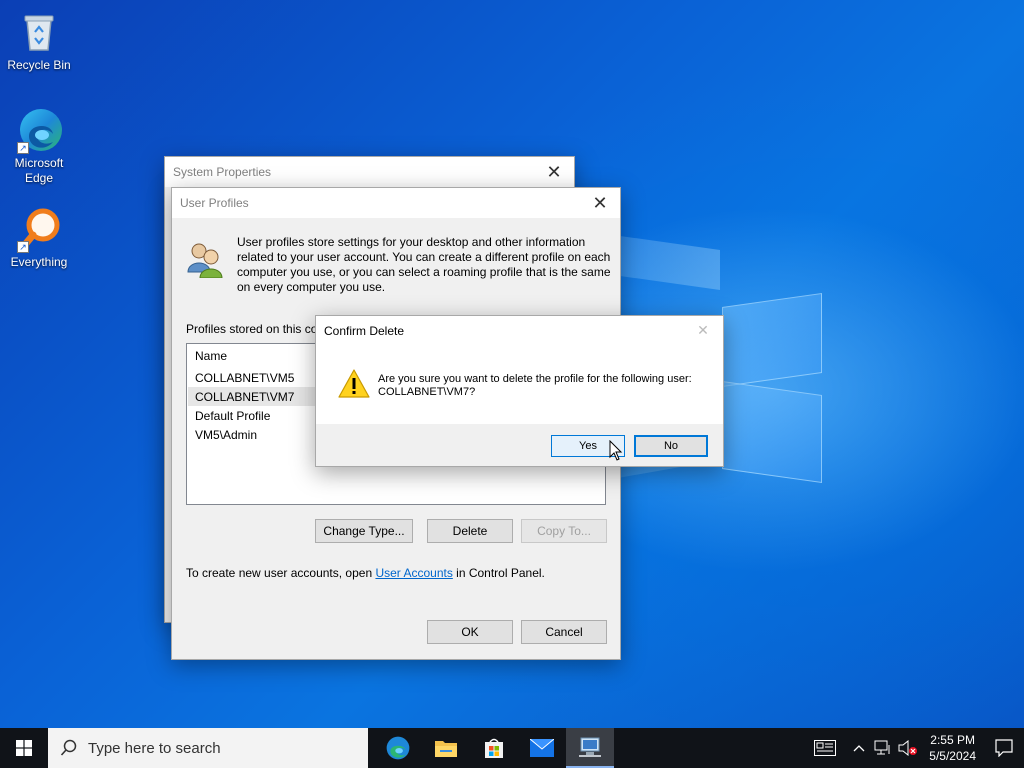 Image resolution: width=1024 pixels, height=768 pixels. I want to click on taskbar-file-explorer, so click(446, 748).